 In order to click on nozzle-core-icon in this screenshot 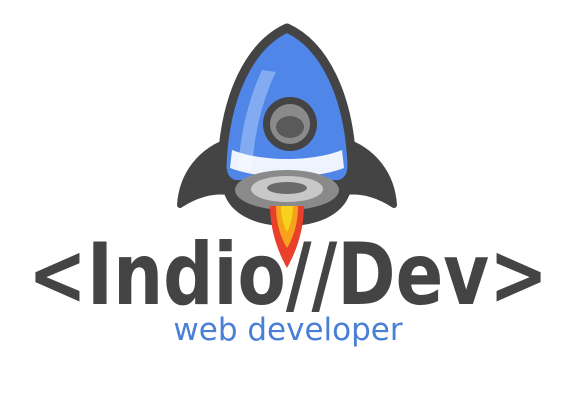, I will do `click(287, 188)`.